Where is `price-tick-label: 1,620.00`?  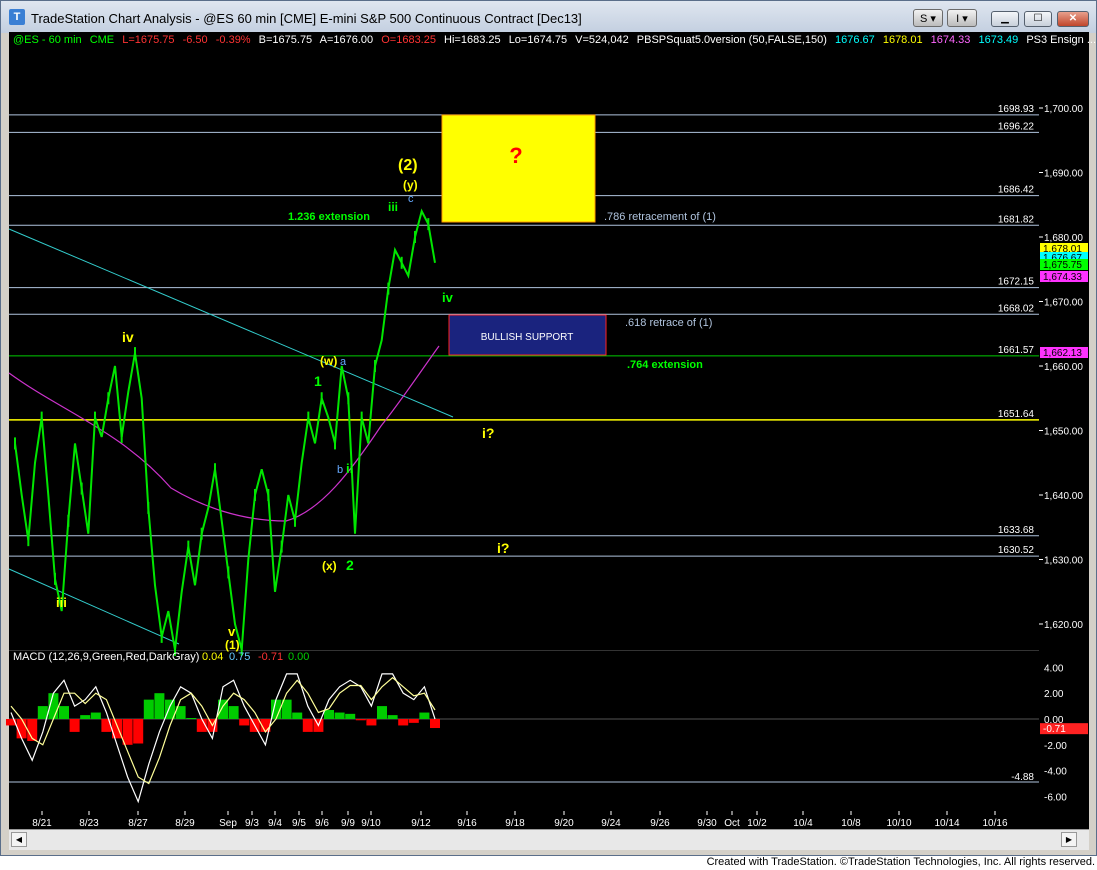 price-tick-label: 1,620.00 is located at coordinates (1063, 625).